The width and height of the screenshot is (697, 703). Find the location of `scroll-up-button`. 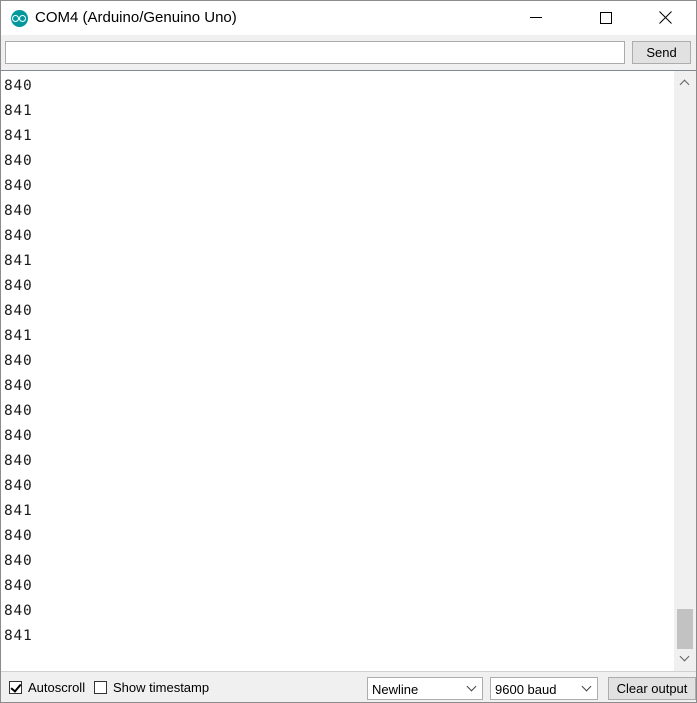

scroll-up-button is located at coordinates (685, 83).